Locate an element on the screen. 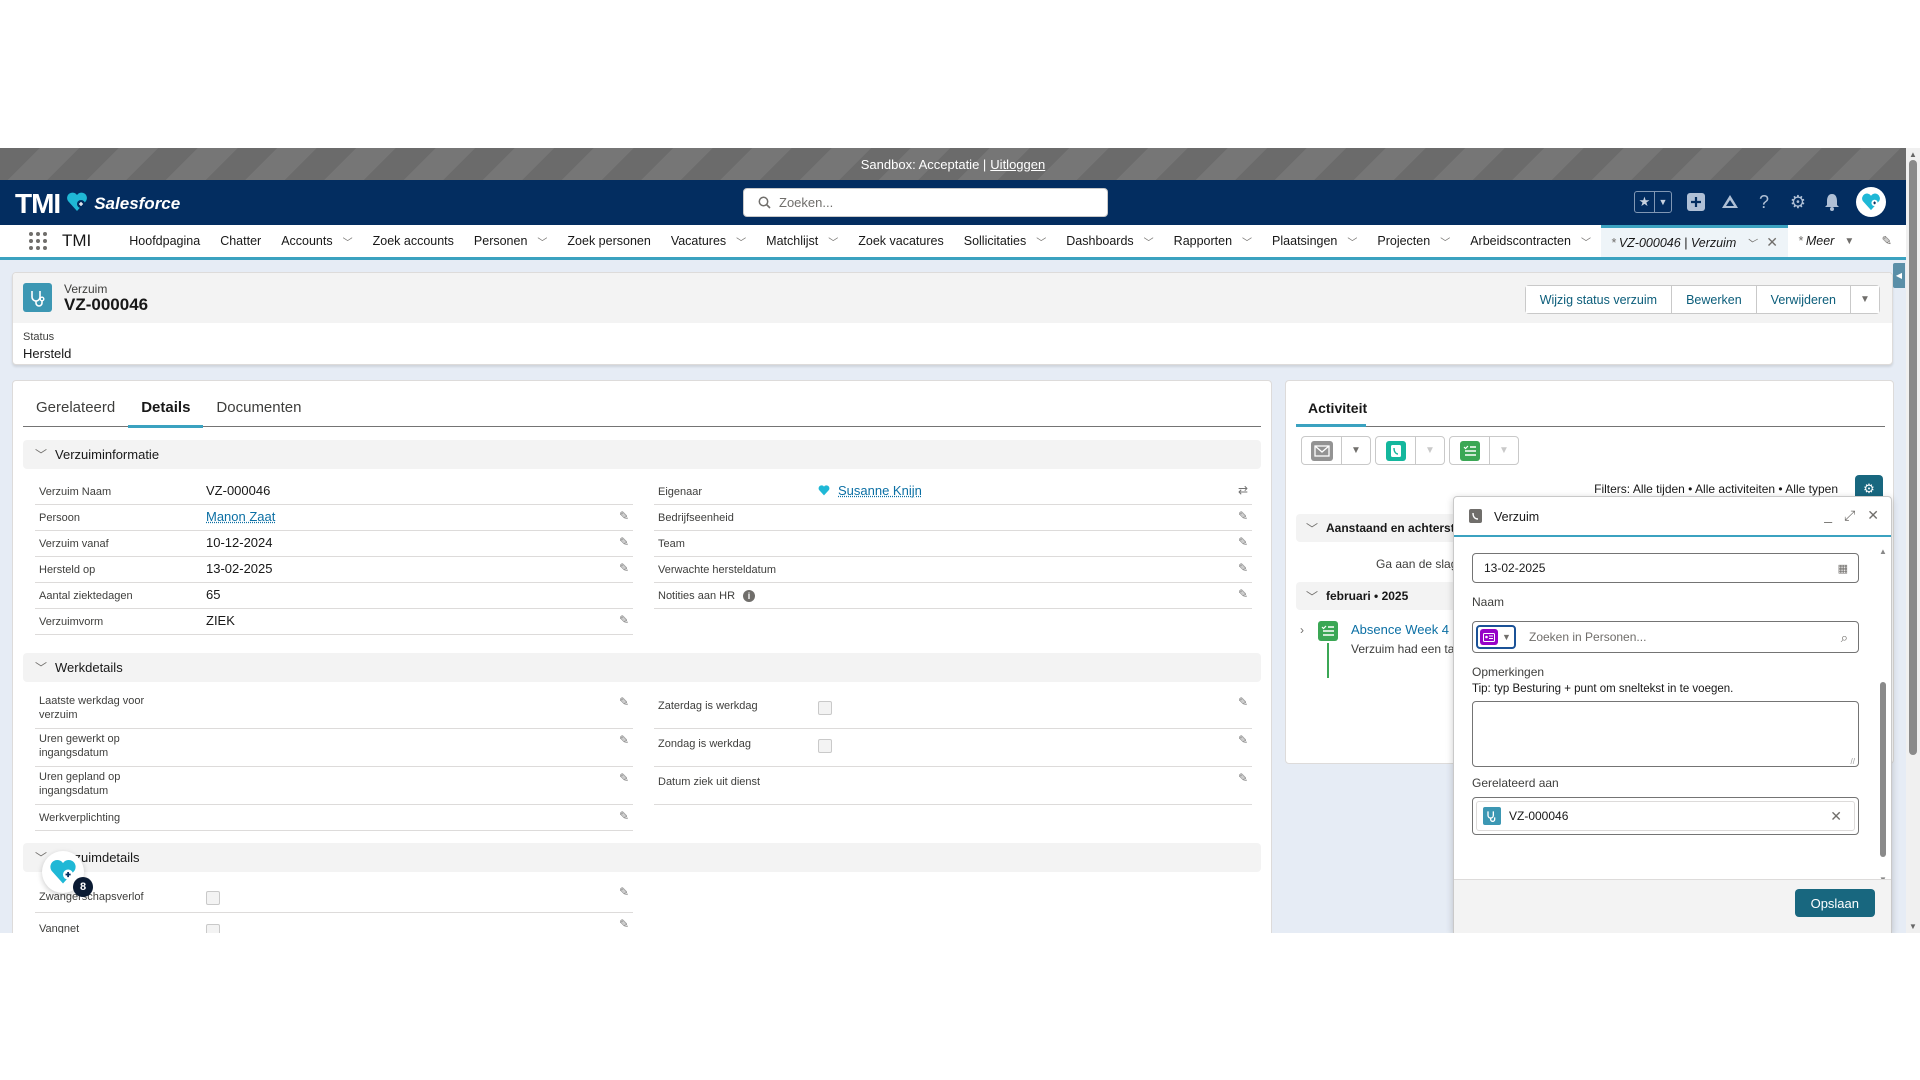  object-type-picker: ▼ is located at coordinates (1496, 637).